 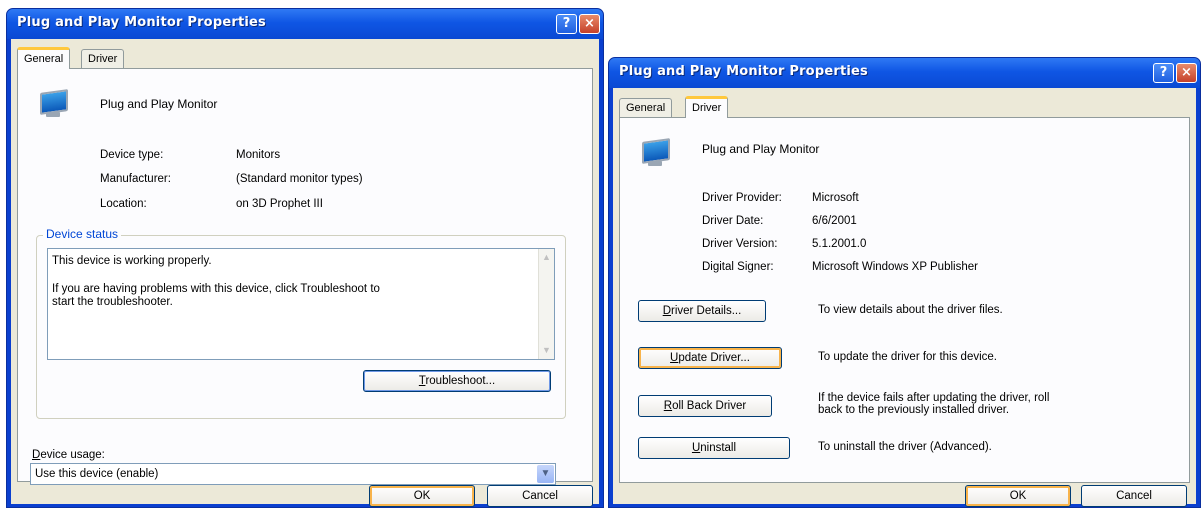 I want to click on driver-details-description: To view details about the driver files., so click(x=910, y=310).